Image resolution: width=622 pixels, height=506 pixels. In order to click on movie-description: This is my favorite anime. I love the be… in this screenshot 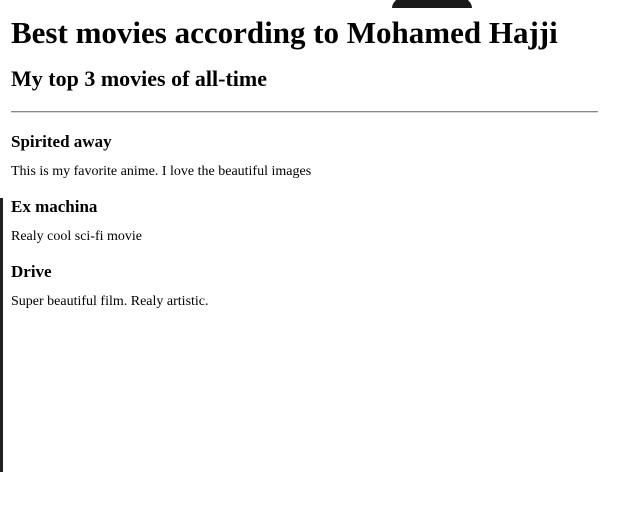, I will do `click(161, 171)`.